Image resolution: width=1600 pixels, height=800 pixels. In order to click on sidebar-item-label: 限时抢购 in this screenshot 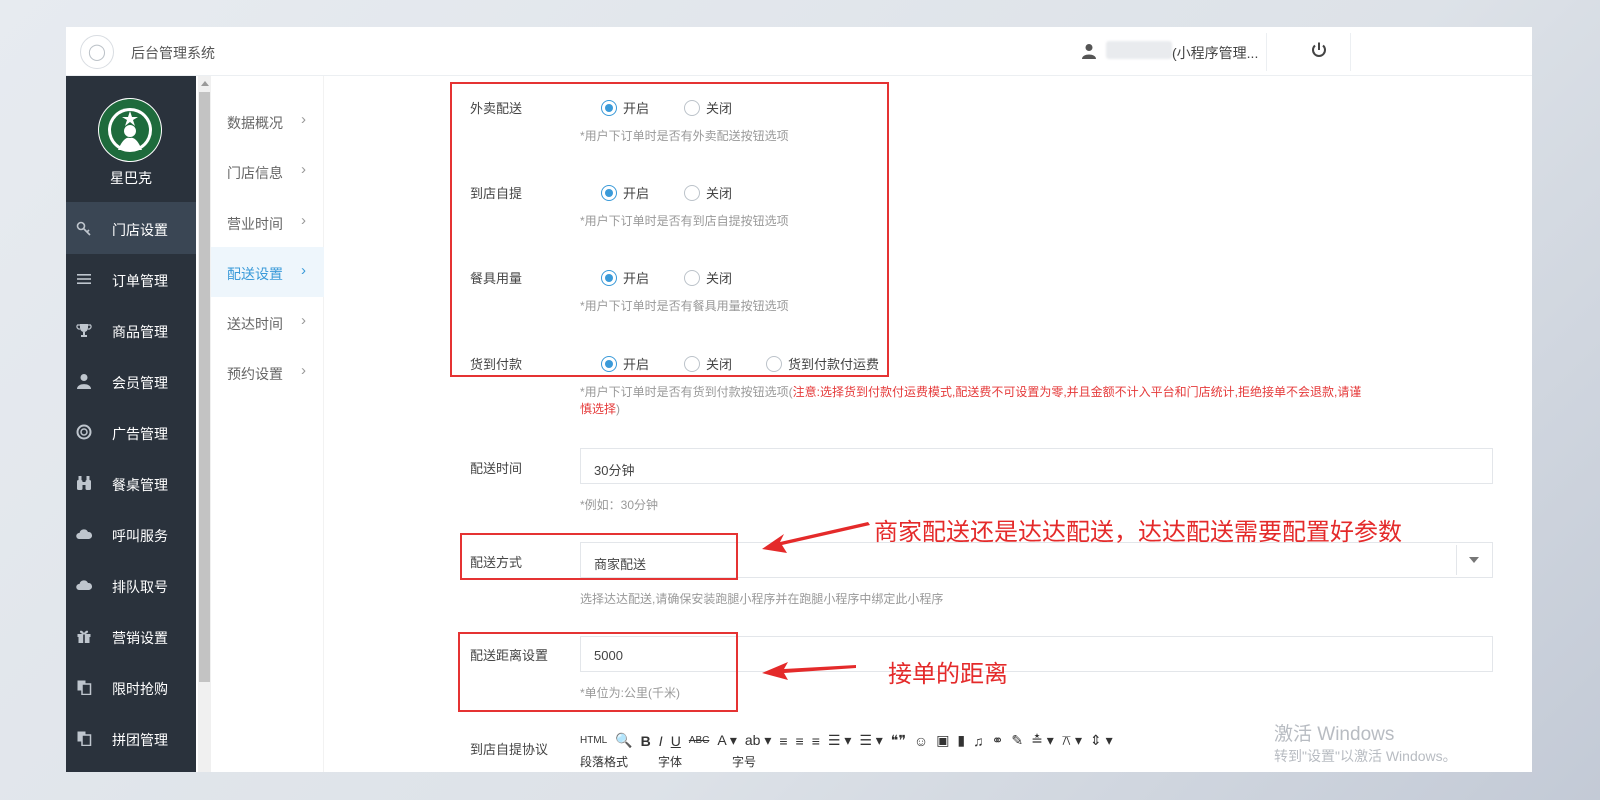, I will do `click(140, 689)`.